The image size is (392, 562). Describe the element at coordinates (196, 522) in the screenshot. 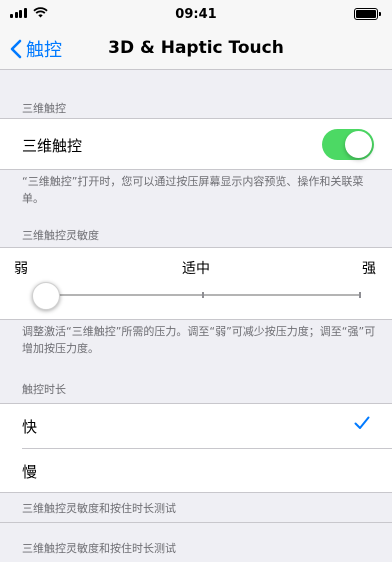

I see `section-divider` at that location.